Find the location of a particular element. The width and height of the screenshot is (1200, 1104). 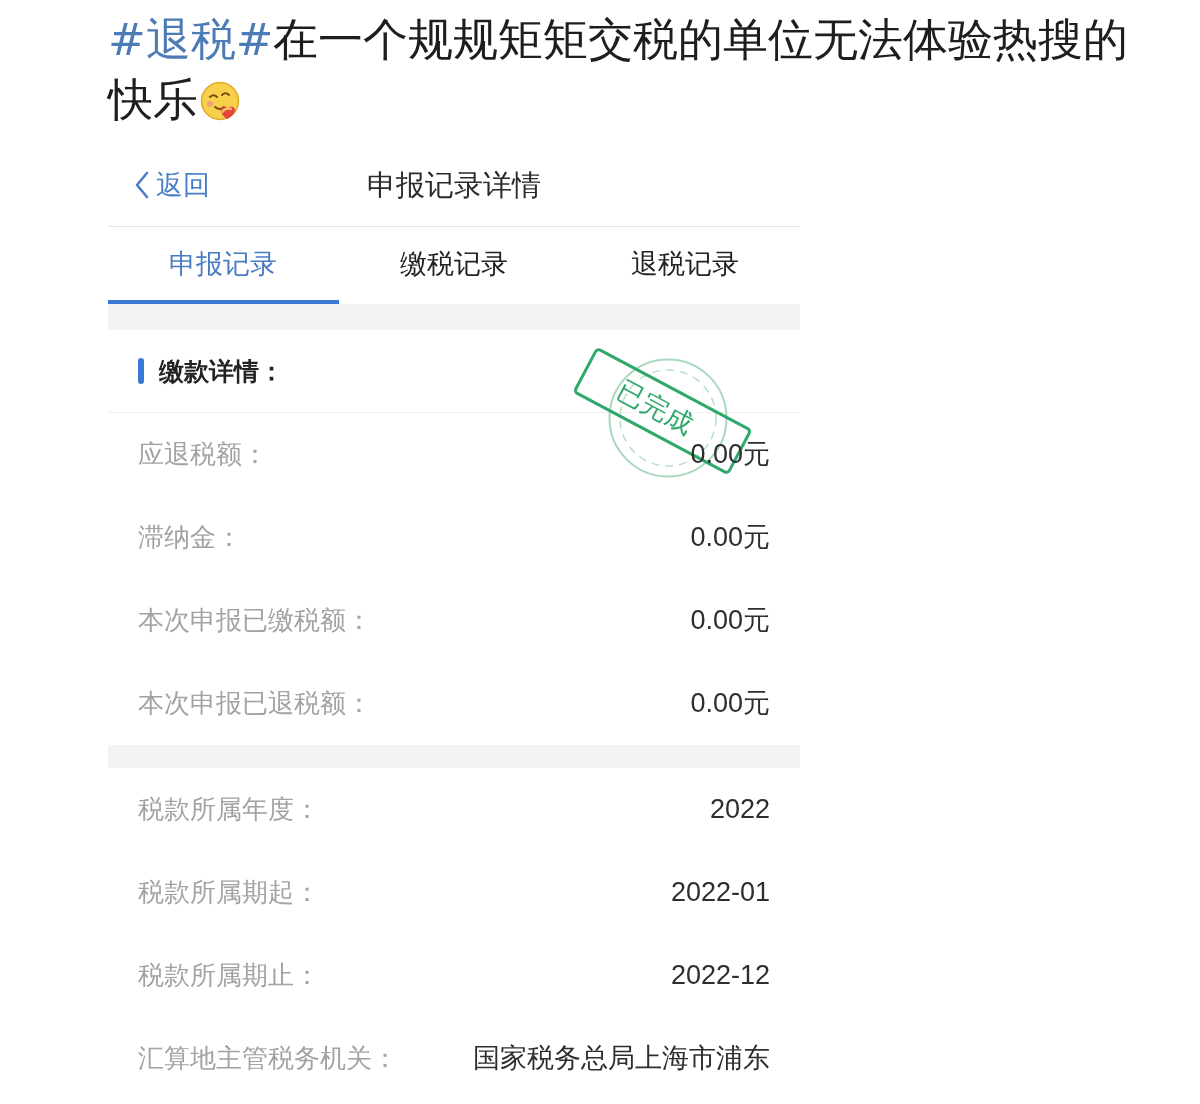

field-label: 本次申报已退税额： is located at coordinates (255, 703).